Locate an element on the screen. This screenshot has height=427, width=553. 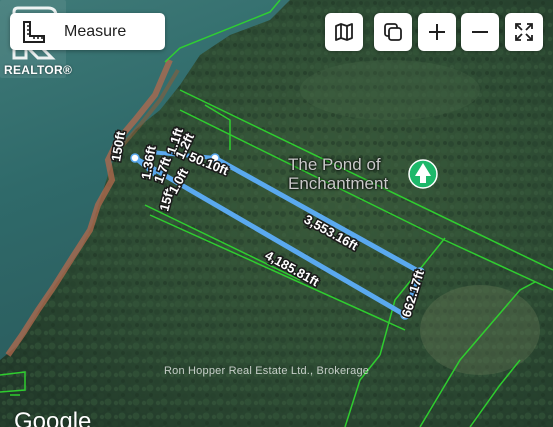
zoom-in-button is located at coordinates (437, 32).